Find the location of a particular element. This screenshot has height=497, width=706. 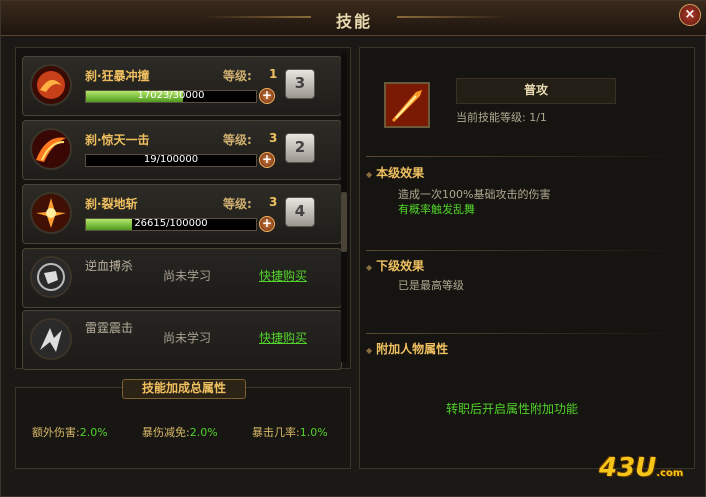

normal-attack-icon is located at coordinates (407, 105).